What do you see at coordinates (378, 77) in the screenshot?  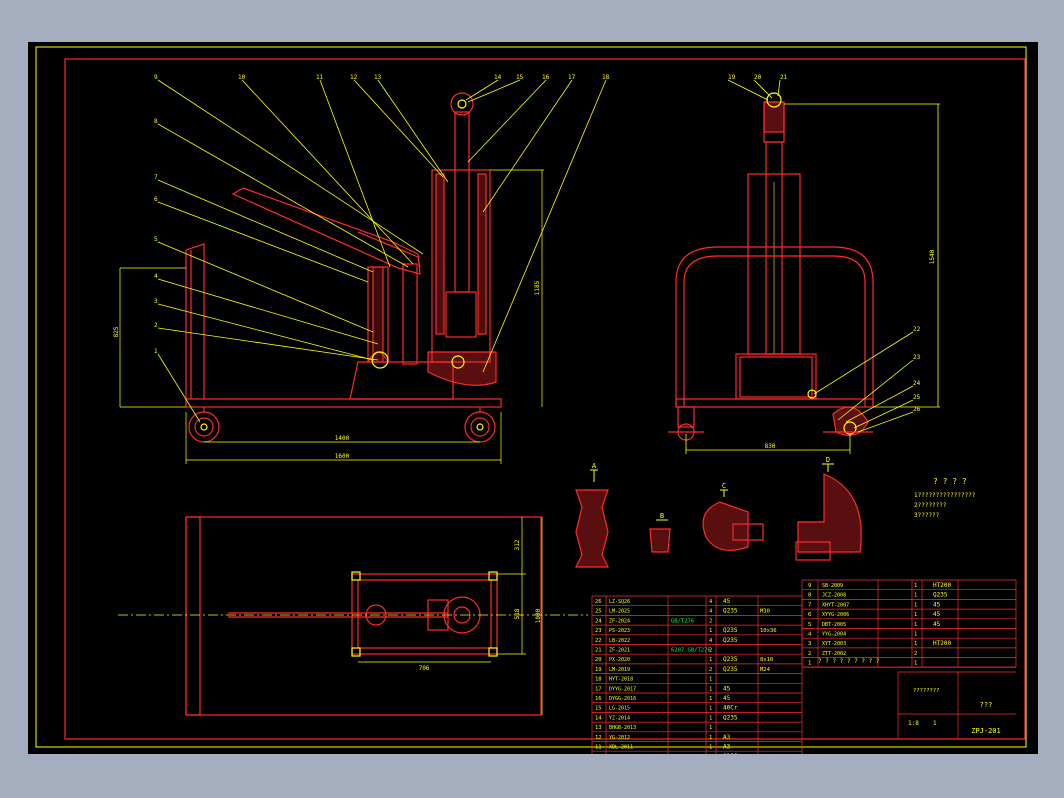 I see `balloon-number: 13` at bounding box center [378, 77].